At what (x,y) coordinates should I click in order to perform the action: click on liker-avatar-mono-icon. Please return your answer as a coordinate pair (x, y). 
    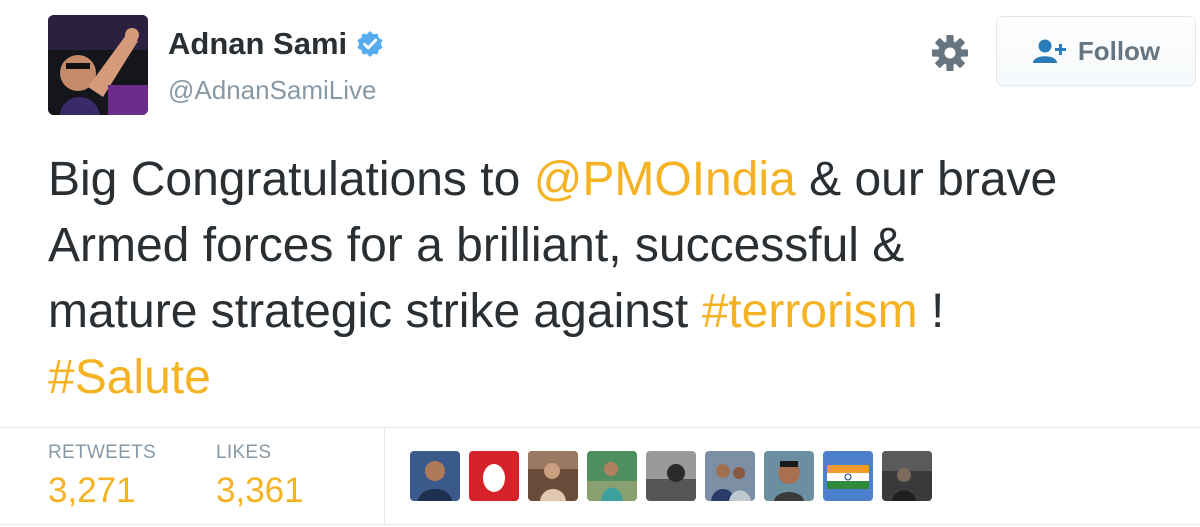
    Looking at the image, I should click on (671, 476).